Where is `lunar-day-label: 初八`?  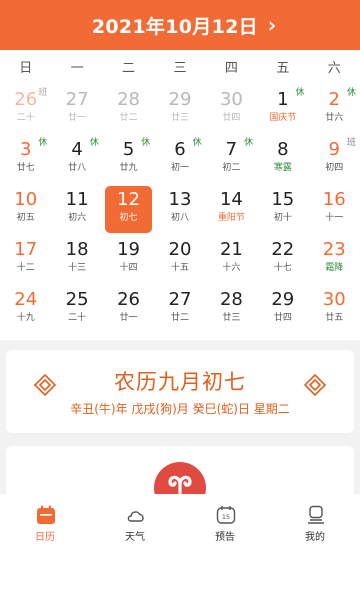 lunar-day-label: 初八 is located at coordinates (179, 218).